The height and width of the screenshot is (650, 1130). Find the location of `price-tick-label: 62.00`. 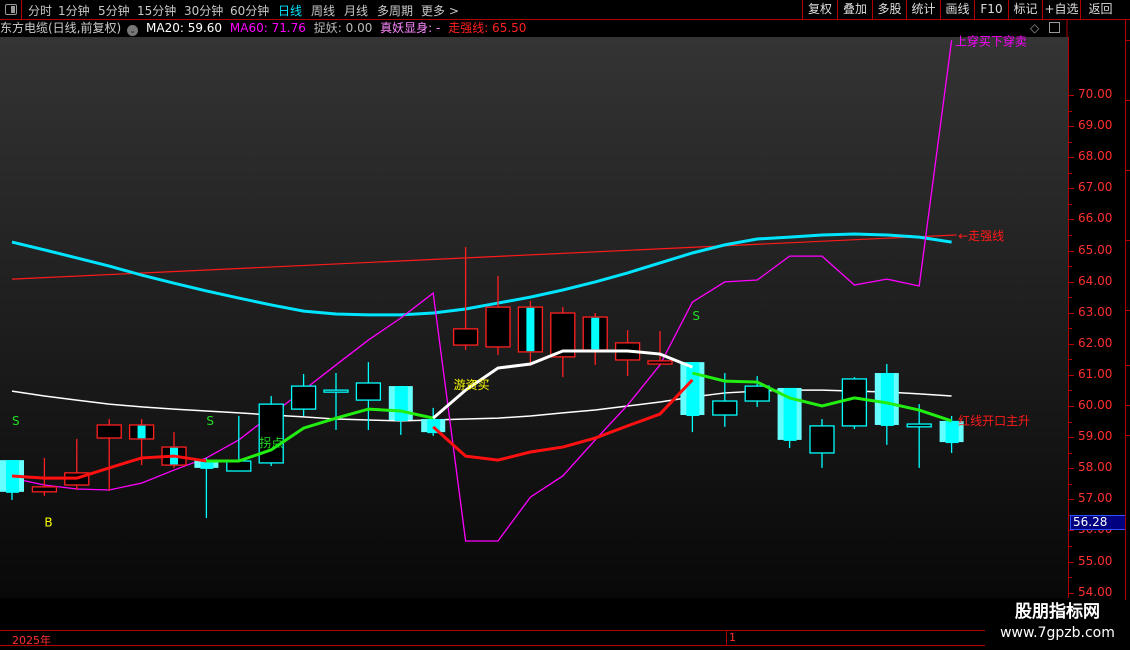

price-tick-label: 62.00 is located at coordinates (1095, 342).